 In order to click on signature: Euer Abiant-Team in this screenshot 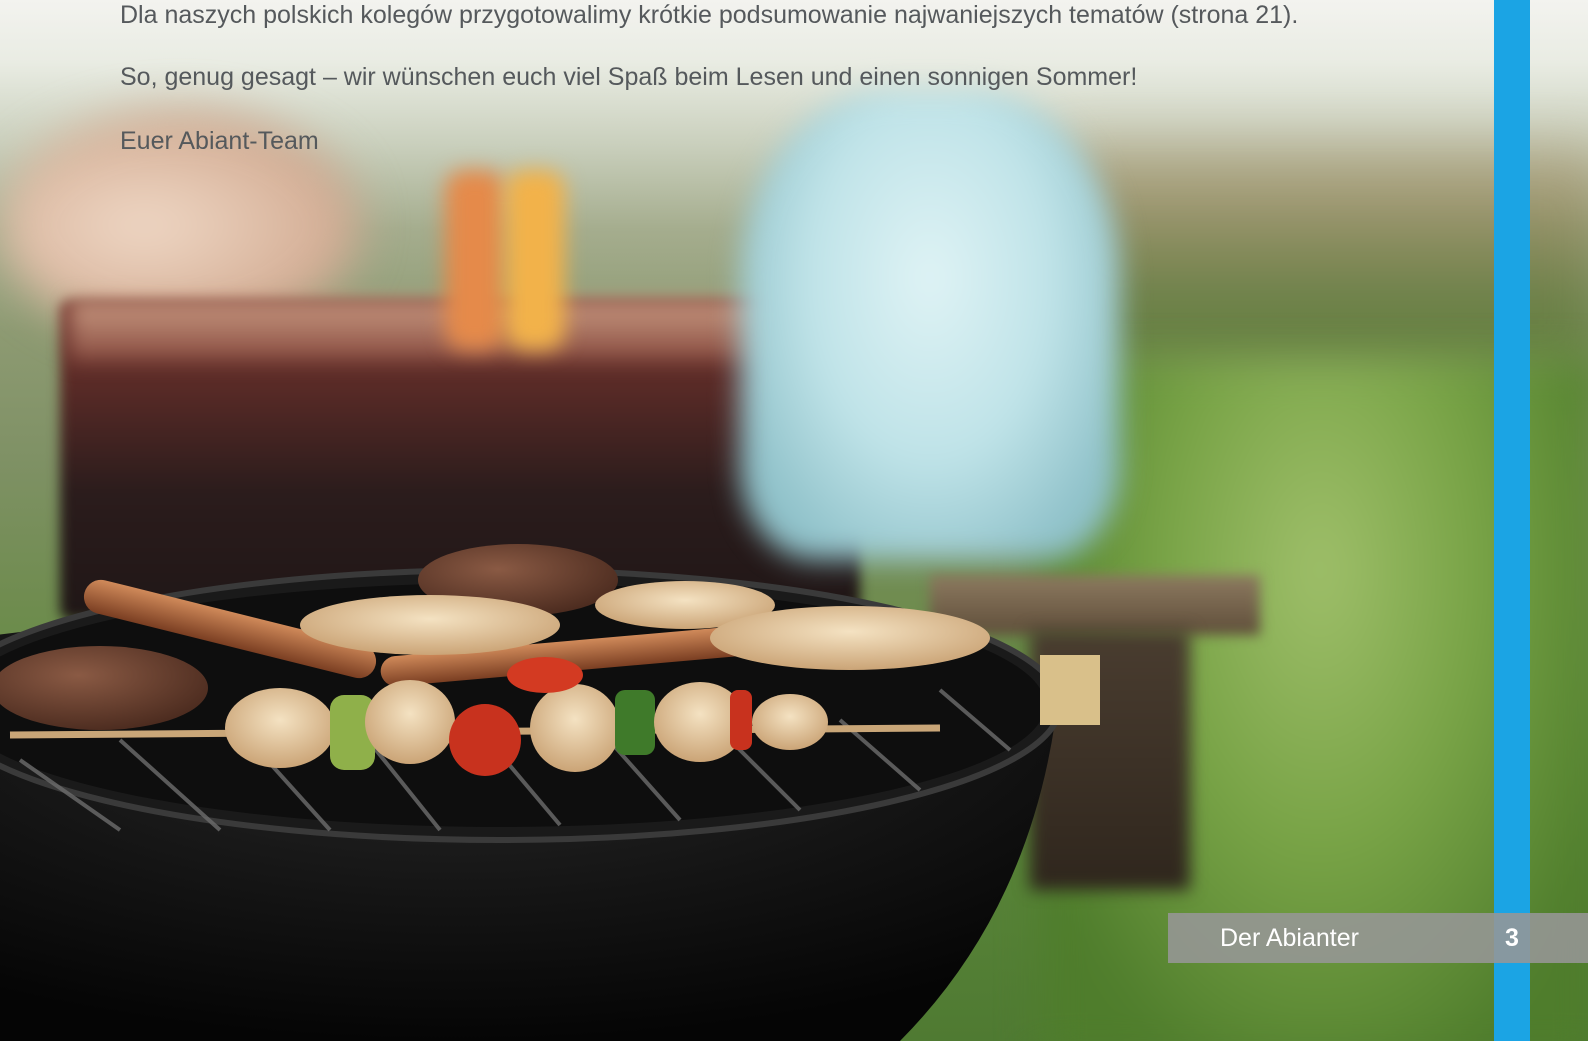, I will do `click(219, 141)`.